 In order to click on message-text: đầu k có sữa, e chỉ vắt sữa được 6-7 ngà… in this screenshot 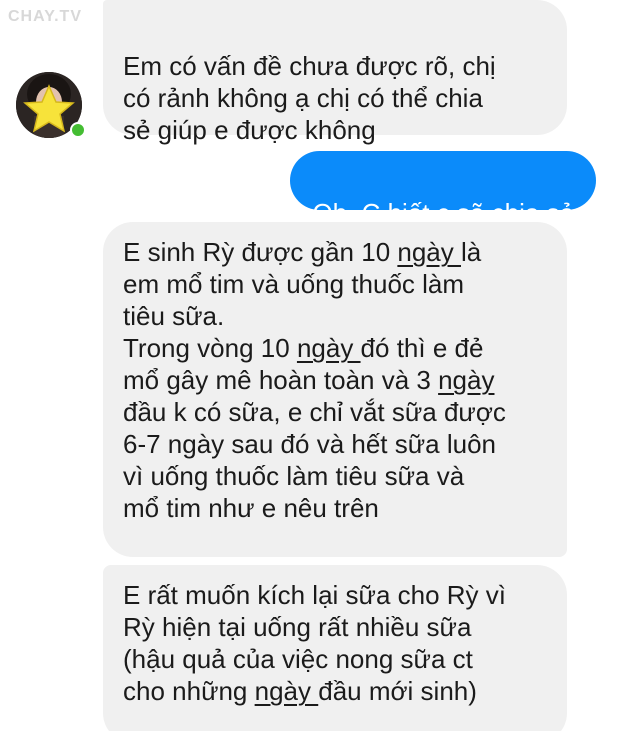, I will do `click(314, 460)`.